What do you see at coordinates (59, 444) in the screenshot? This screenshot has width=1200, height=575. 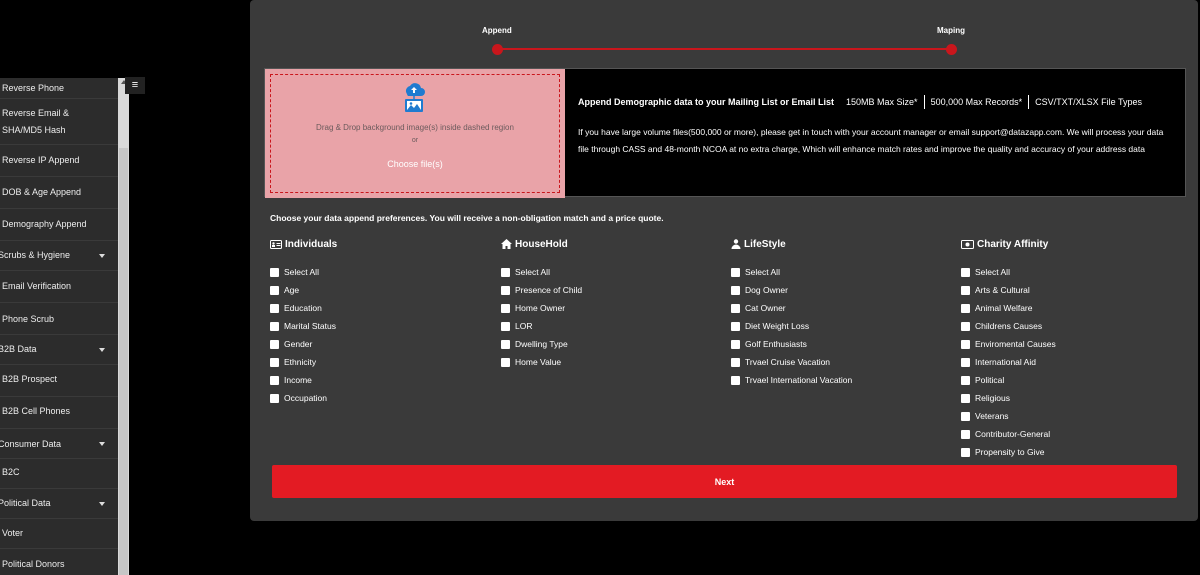 I see `sidebar-section-consumer: Consumer Data` at bounding box center [59, 444].